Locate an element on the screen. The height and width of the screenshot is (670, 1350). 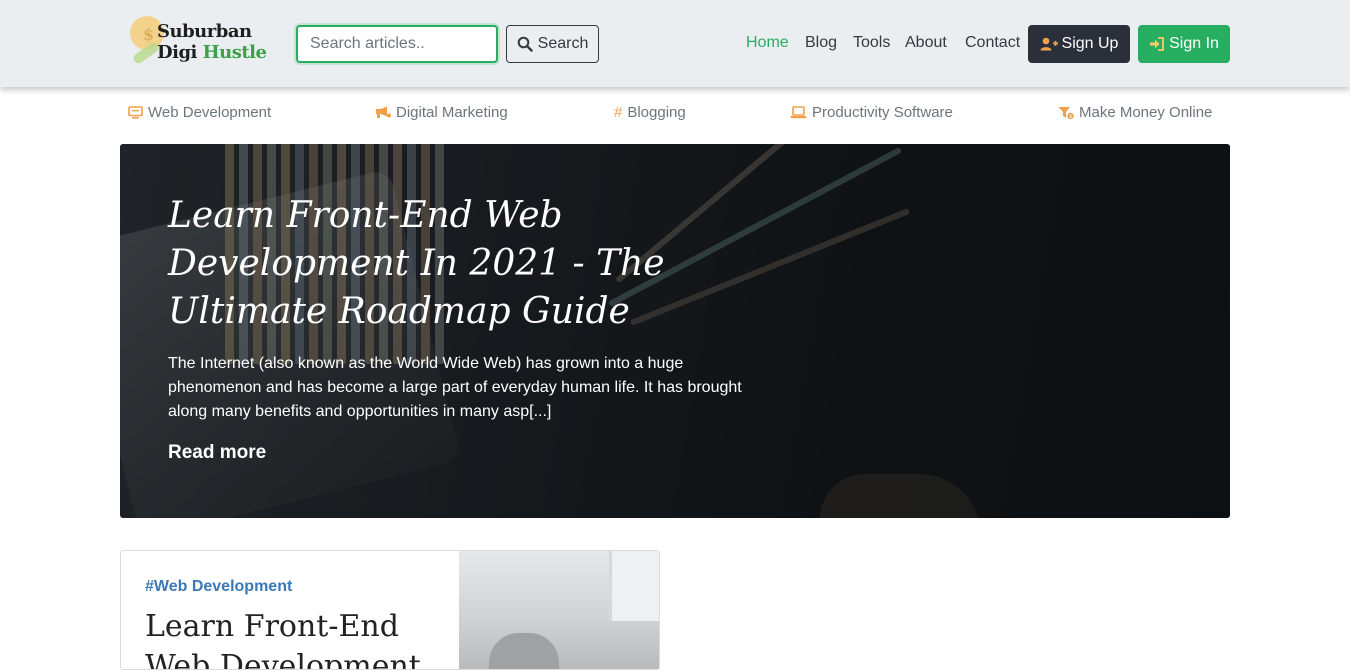
category-make-money-online: $ Make Money Online is located at coordinates (1135, 112).